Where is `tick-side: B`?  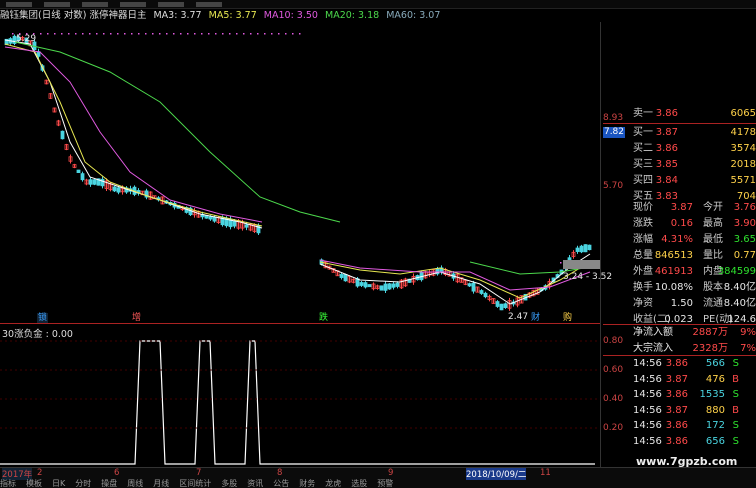
tick-side: B is located at coordinates (735, 410).